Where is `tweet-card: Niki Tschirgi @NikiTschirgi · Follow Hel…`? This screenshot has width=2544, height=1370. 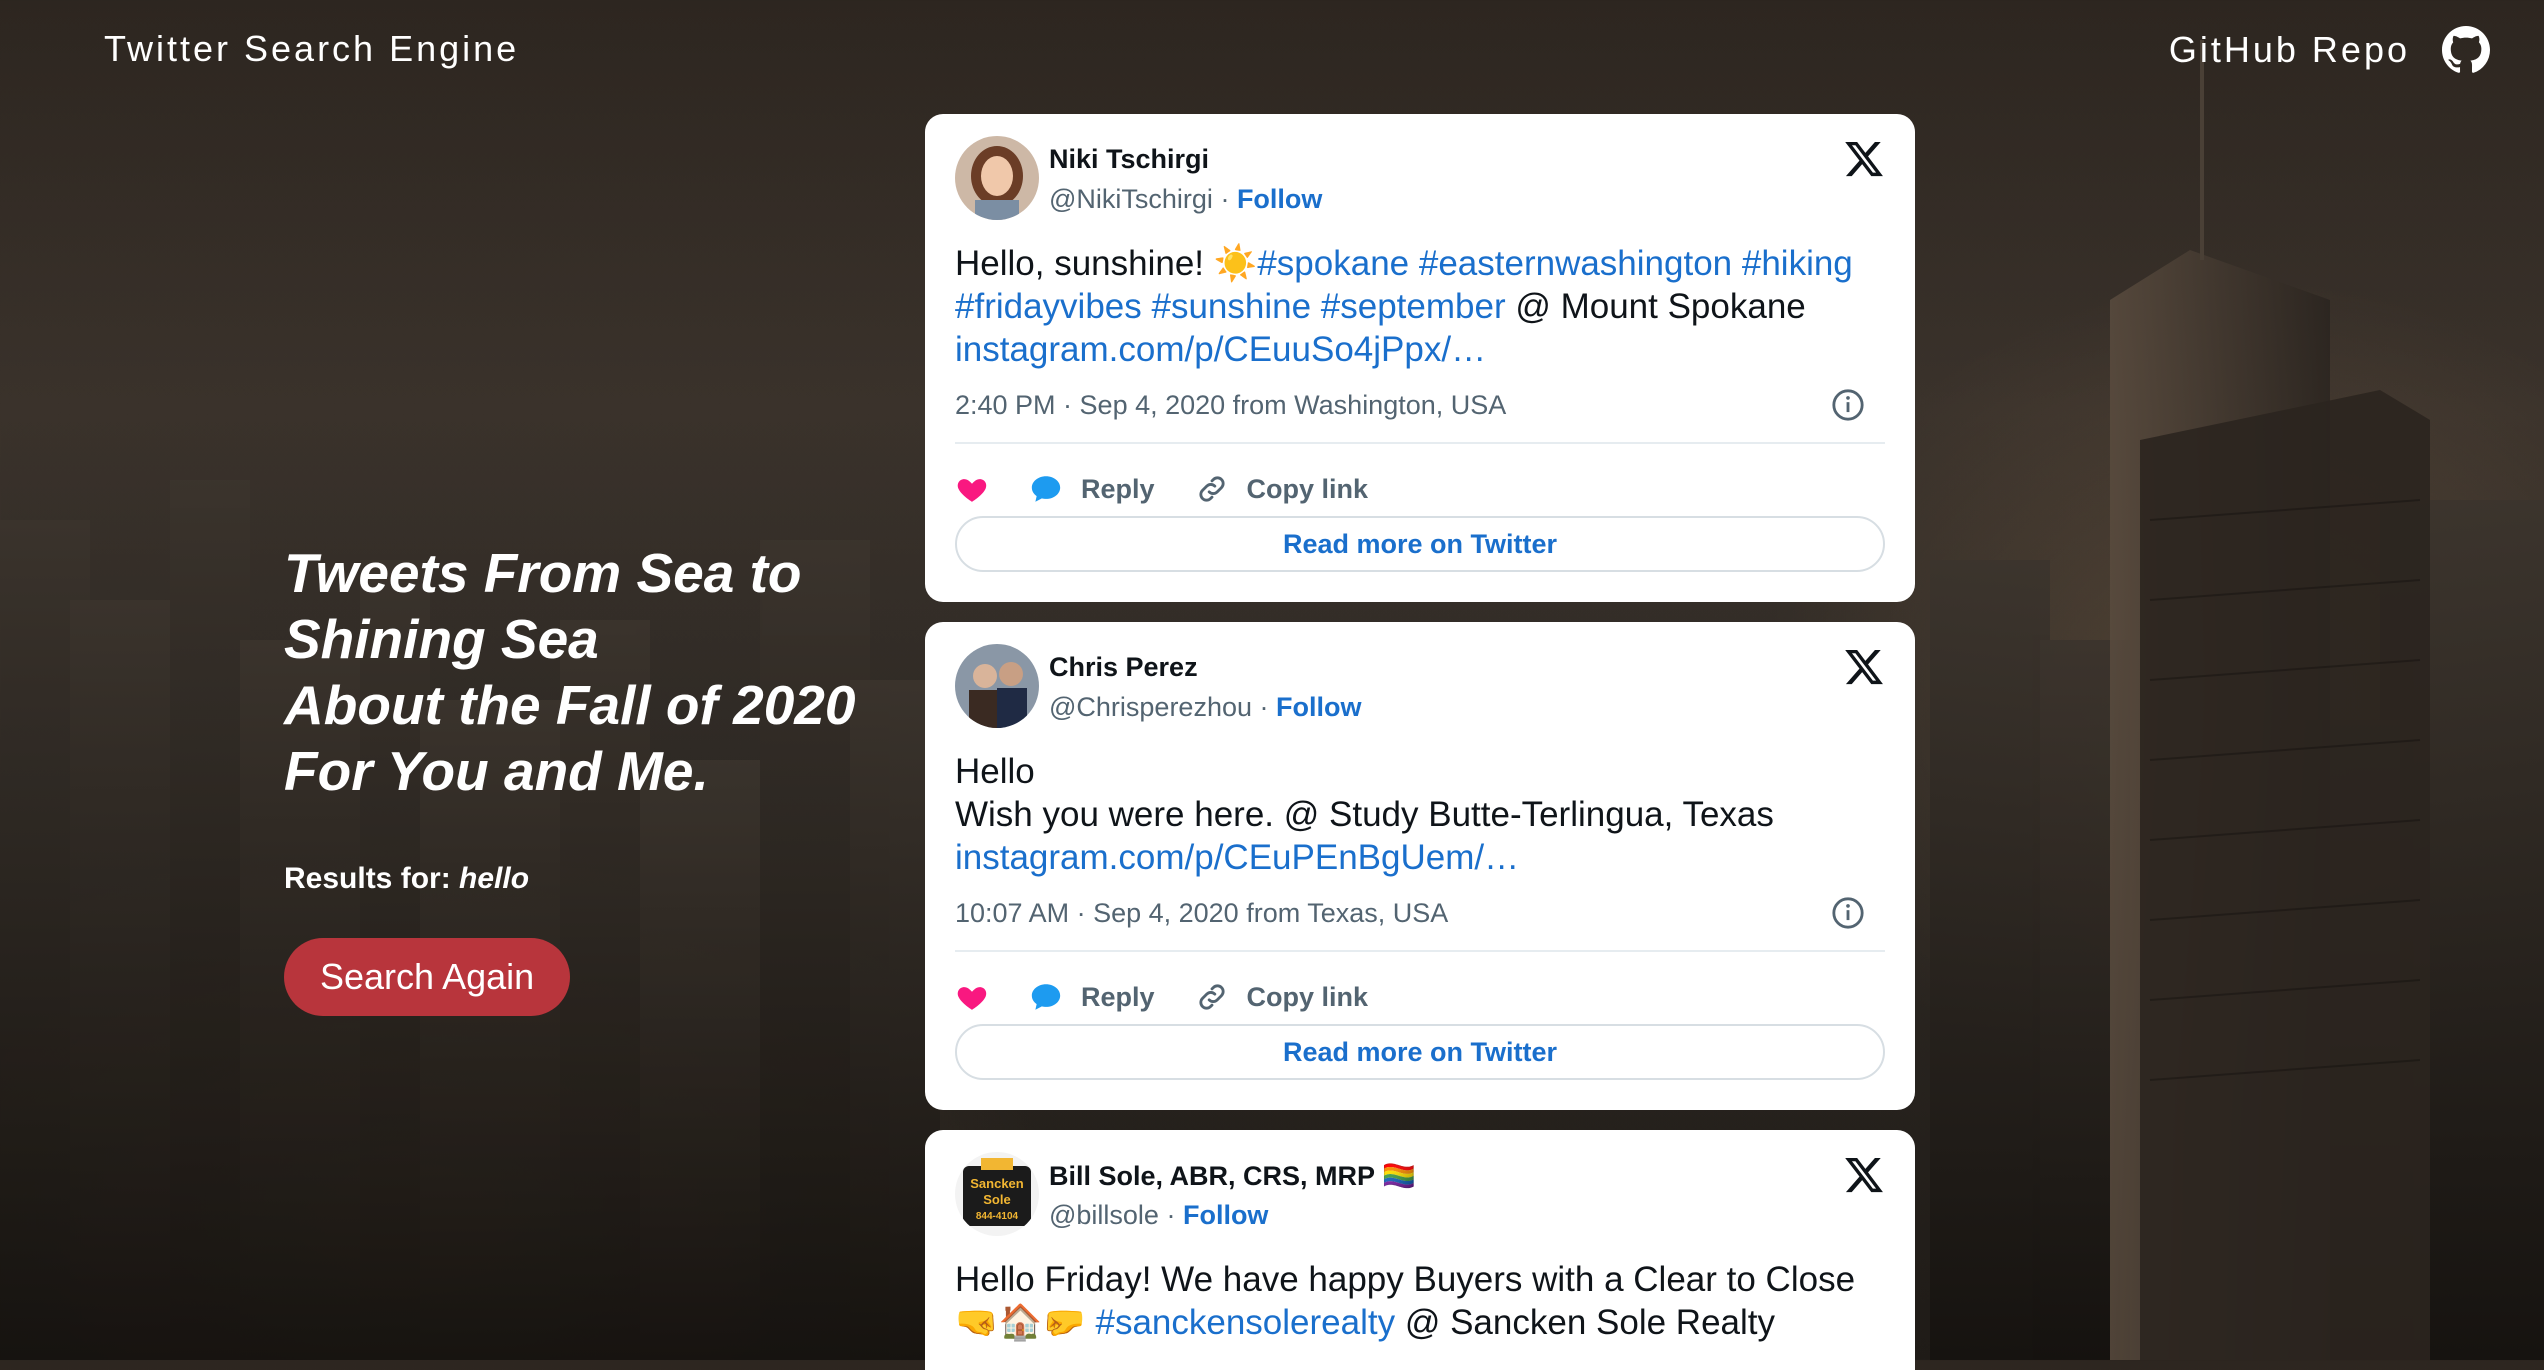
tweet-card: Niki Tschirgi @NikiTschirgi · Follow Hel… is located at coordinates (1420, 358).